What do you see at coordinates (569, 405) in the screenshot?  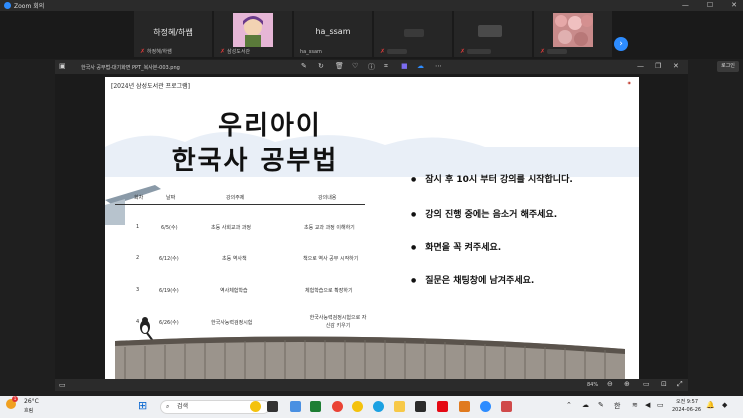 I see `chevron-up-icon: ⌃` at bounding box center [569, 405].